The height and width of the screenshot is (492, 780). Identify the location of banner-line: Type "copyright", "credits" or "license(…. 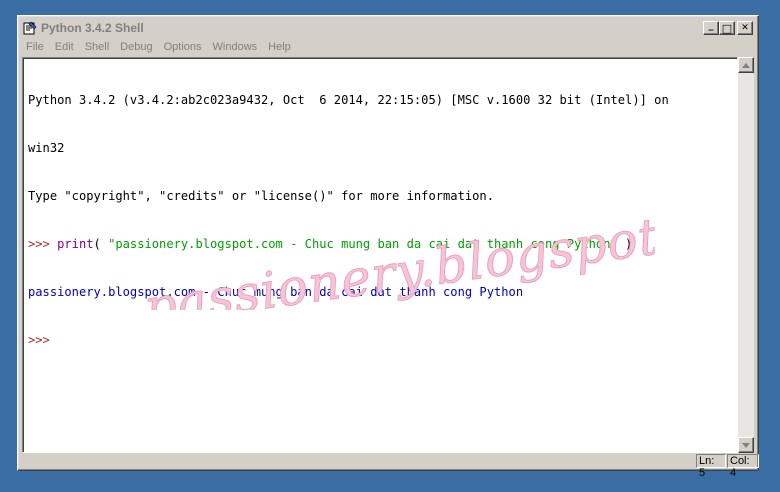
(261, 196).